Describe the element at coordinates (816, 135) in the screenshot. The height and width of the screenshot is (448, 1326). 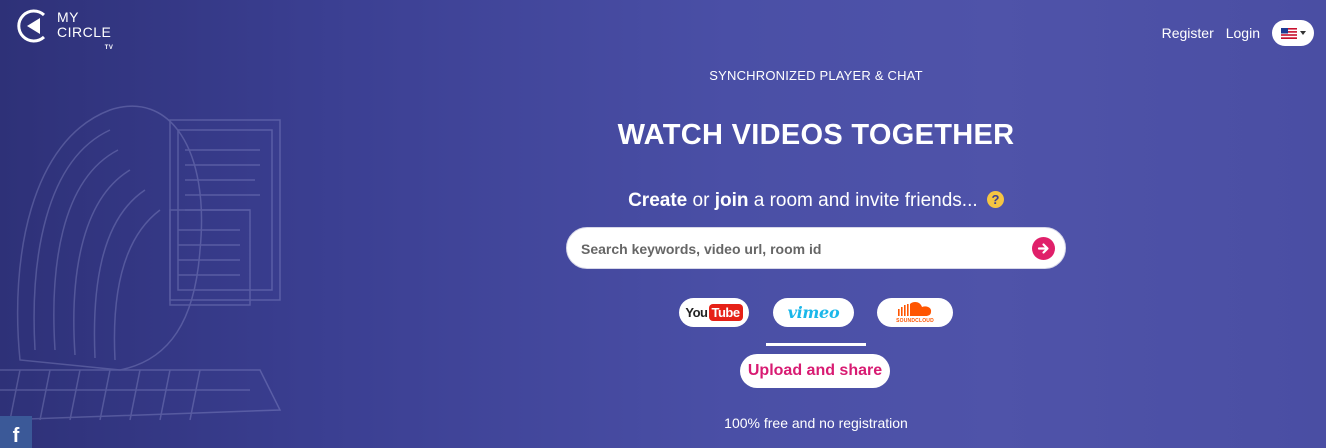
I see `hero-title: WATCH VIDEOS TOGETHER` at that location.